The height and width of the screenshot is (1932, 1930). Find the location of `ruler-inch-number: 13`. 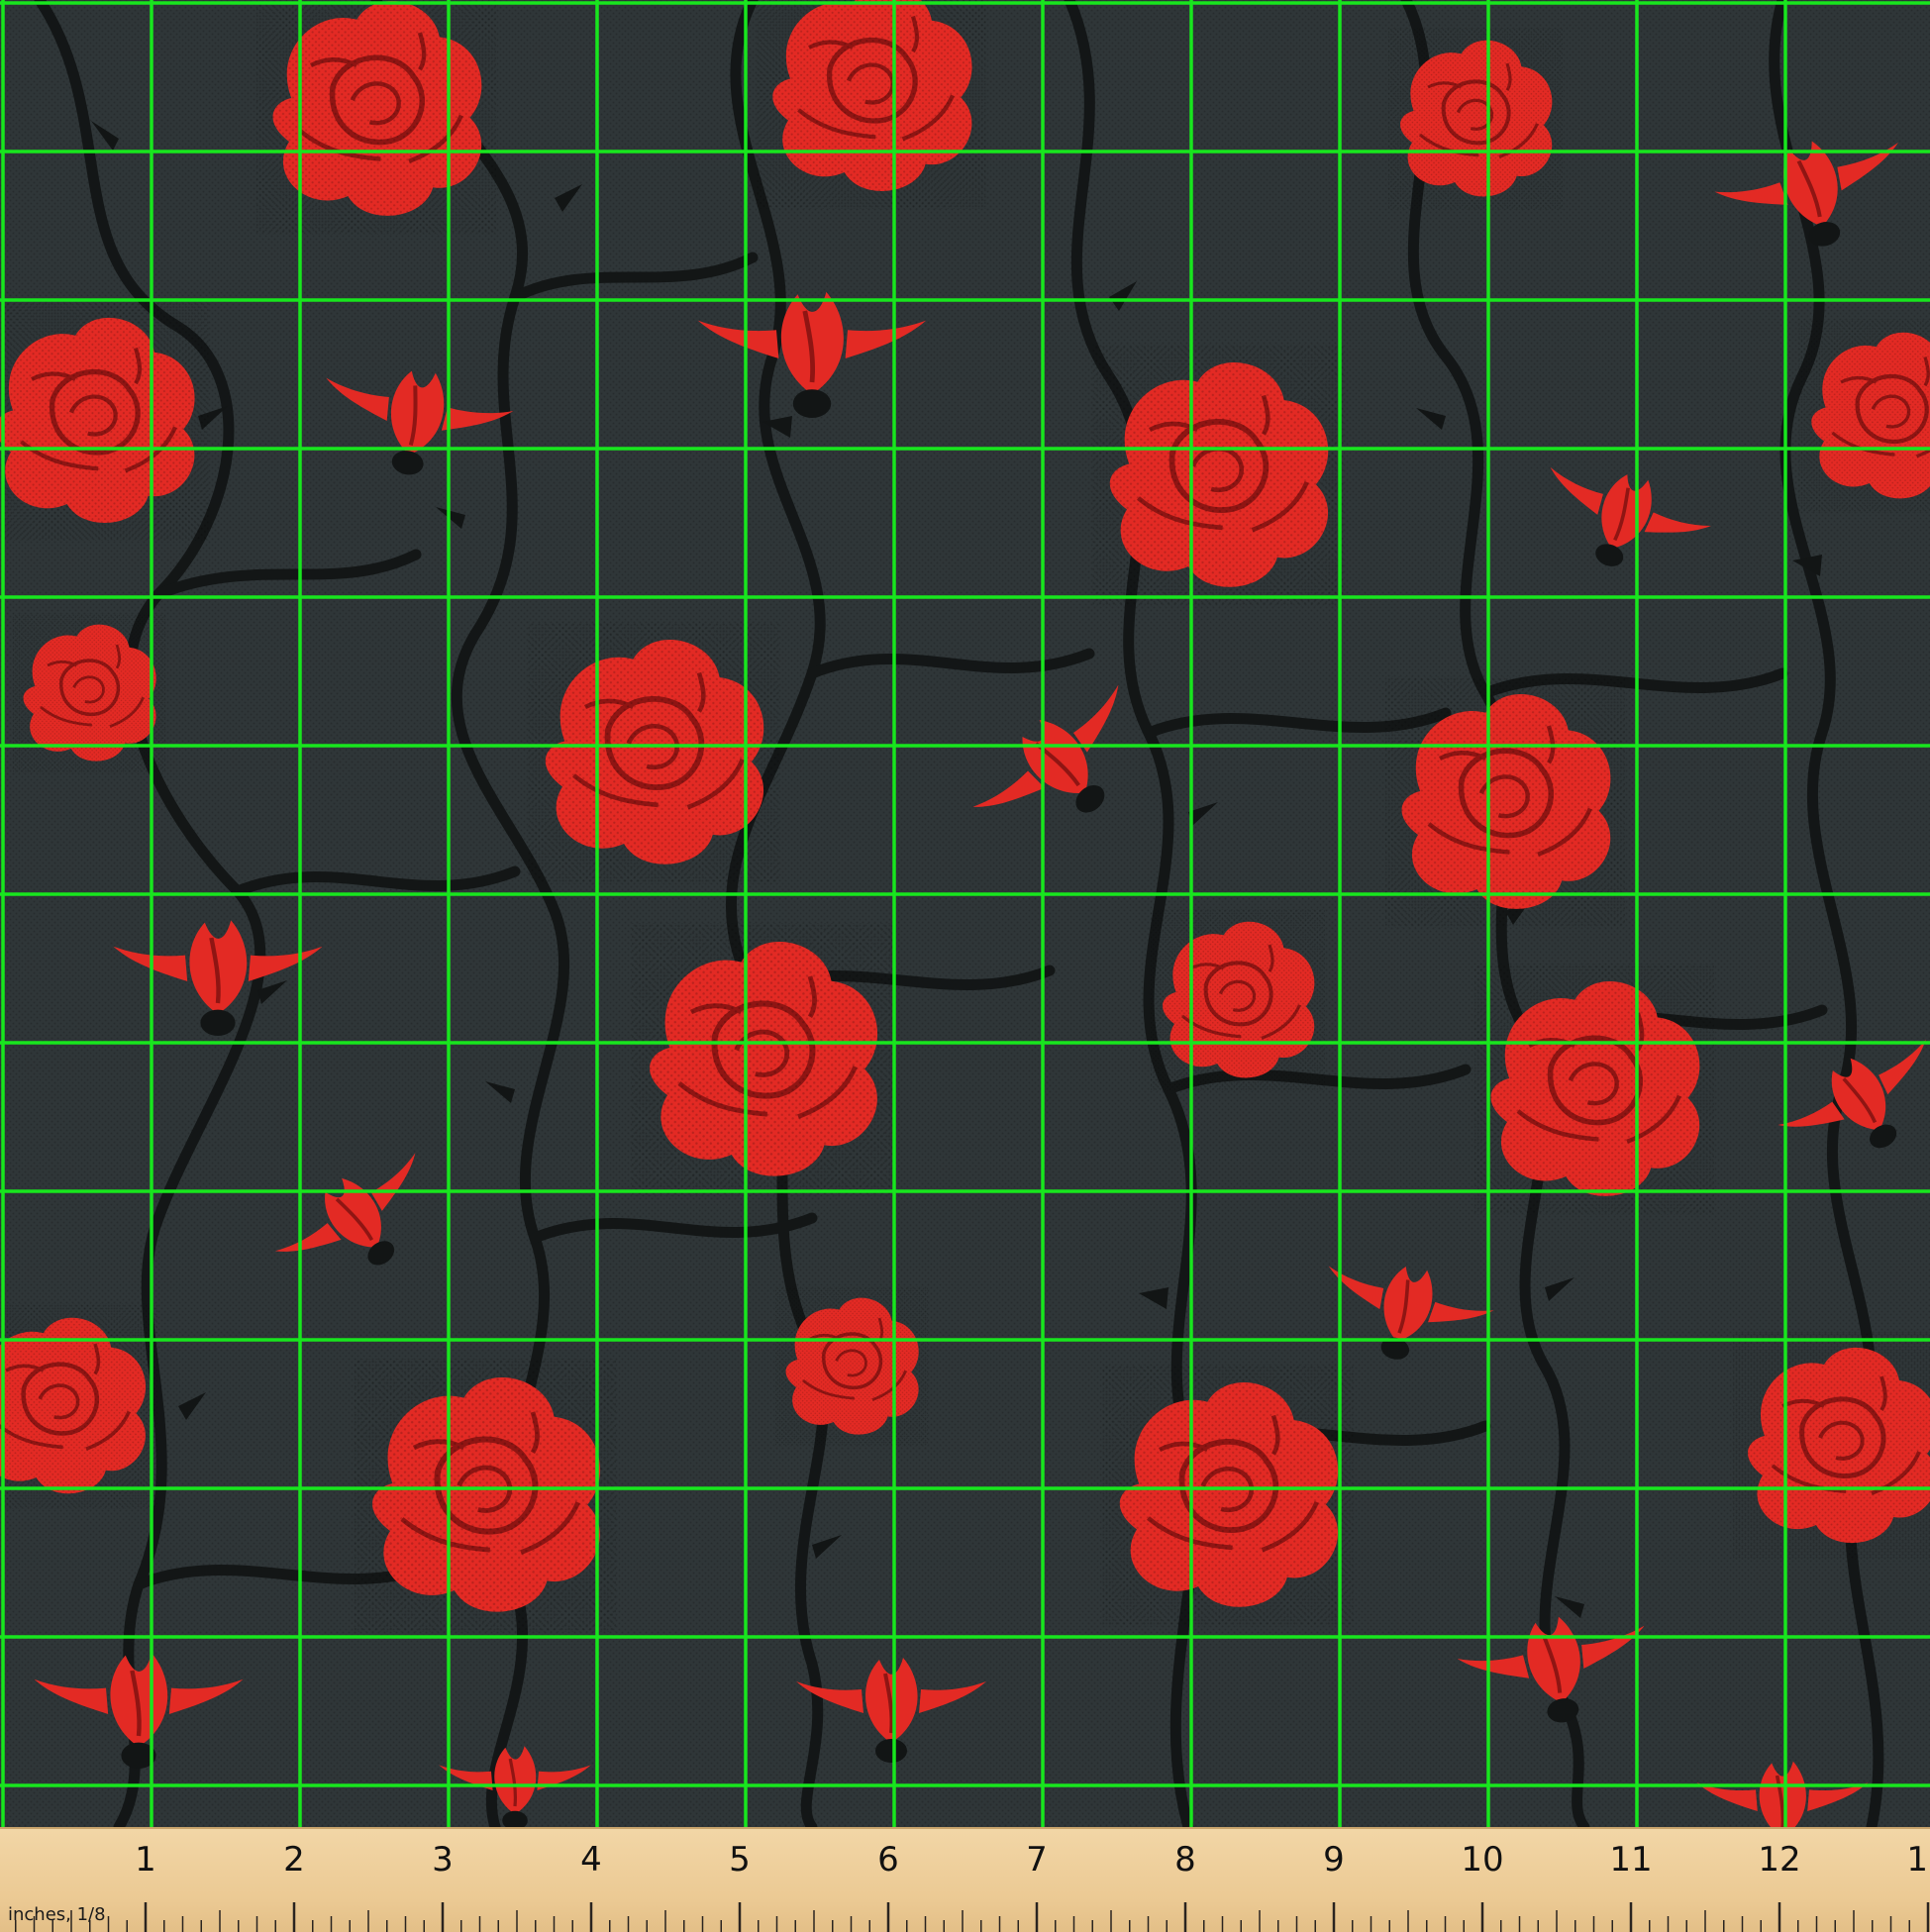

ruler-inch-number: 13 is located at coordinates (1918, 1860).